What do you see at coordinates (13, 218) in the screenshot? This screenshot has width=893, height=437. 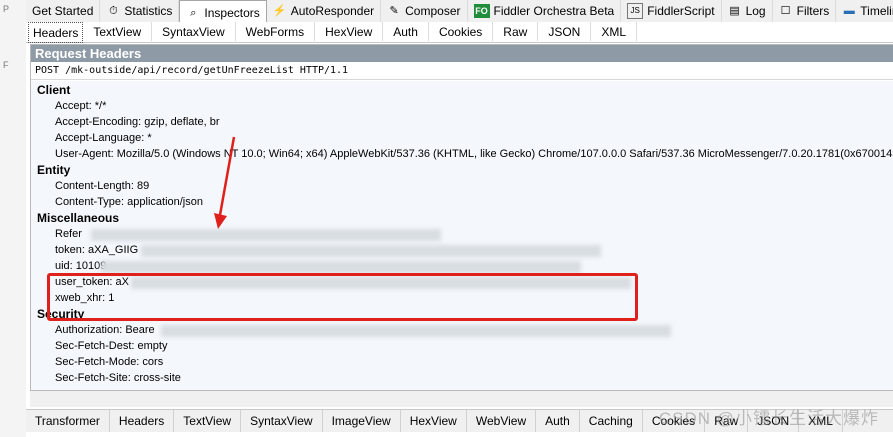 I see `session-list-strip: P F` at bounding box center [13, 218].